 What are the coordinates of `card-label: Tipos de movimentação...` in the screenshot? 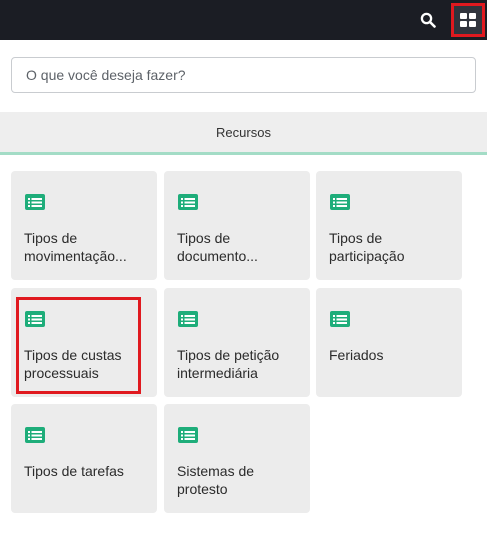 It's located at (75, 247).